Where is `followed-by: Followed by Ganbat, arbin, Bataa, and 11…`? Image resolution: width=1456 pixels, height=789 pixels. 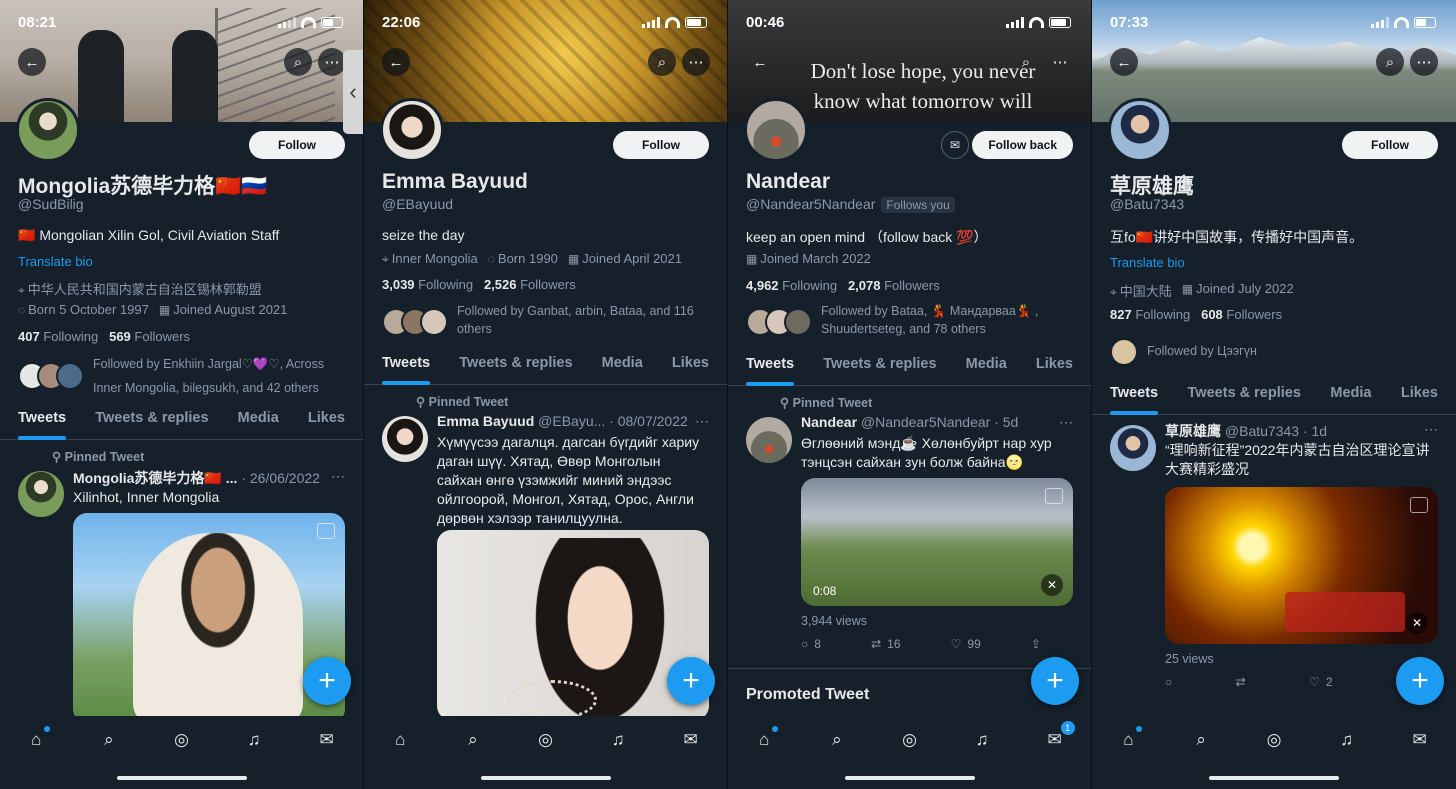
followed-by: Followed by Ganbat, arbin, Bataa, and 11… is located at coordinates (547, 320).